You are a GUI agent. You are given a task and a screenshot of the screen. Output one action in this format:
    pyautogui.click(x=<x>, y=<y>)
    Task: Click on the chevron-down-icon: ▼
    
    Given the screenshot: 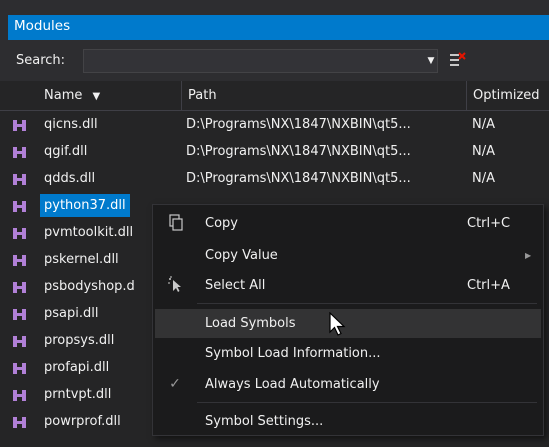 What is the action you would take?
    pyautogui.click(x=431, y=61)
    